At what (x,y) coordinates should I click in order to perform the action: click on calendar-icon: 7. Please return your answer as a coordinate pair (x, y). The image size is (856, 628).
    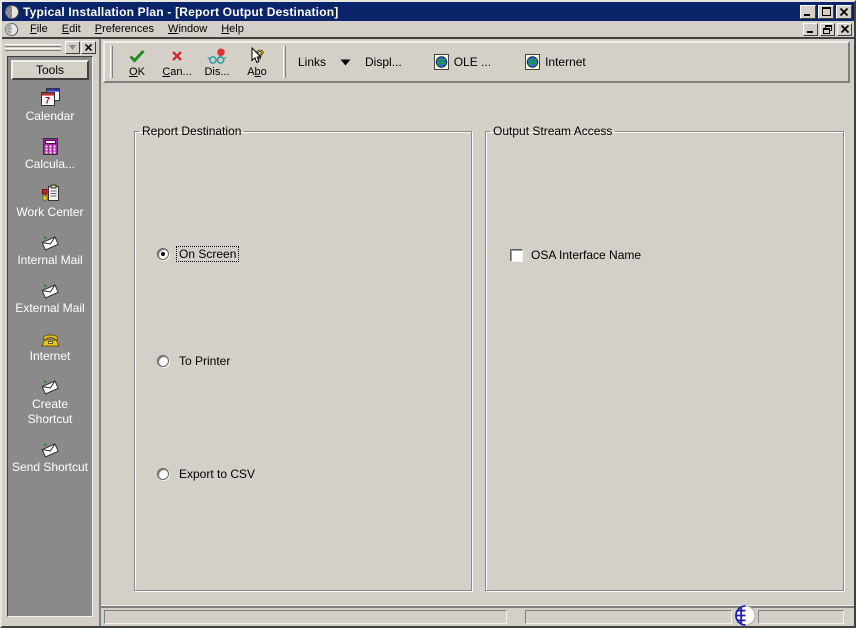
    Looking at the image, I should click on (50, 97).